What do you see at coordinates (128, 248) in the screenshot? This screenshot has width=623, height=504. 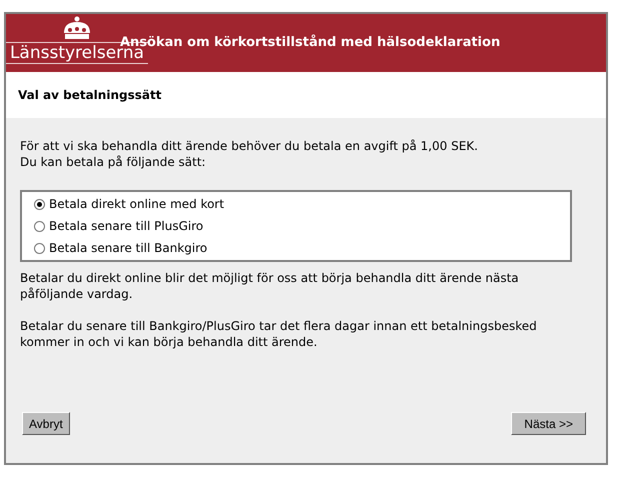 I see `option-label: Betala senare till Bankgiro` at bounding box center [128, 248].